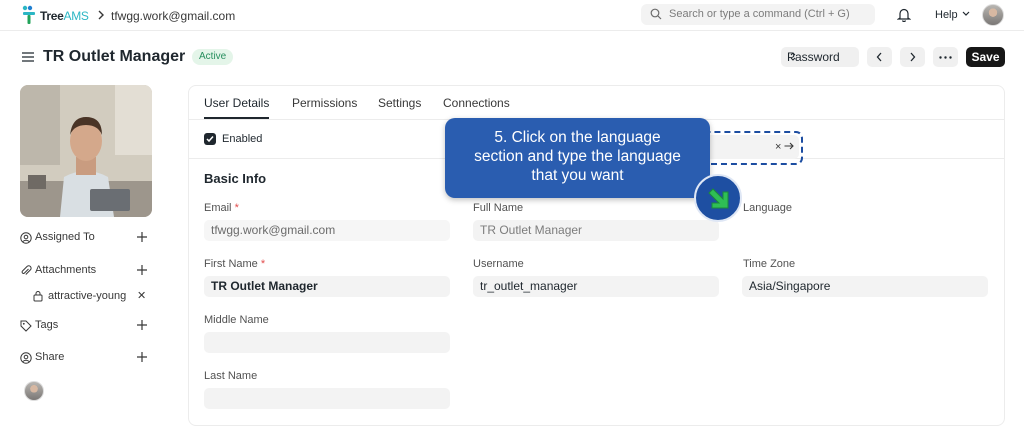  What do you see at coordinates (577, 137) in the screenshot?
I see `tooltip-line-1: 5. Click on the language` at bounding box center [577, 137].